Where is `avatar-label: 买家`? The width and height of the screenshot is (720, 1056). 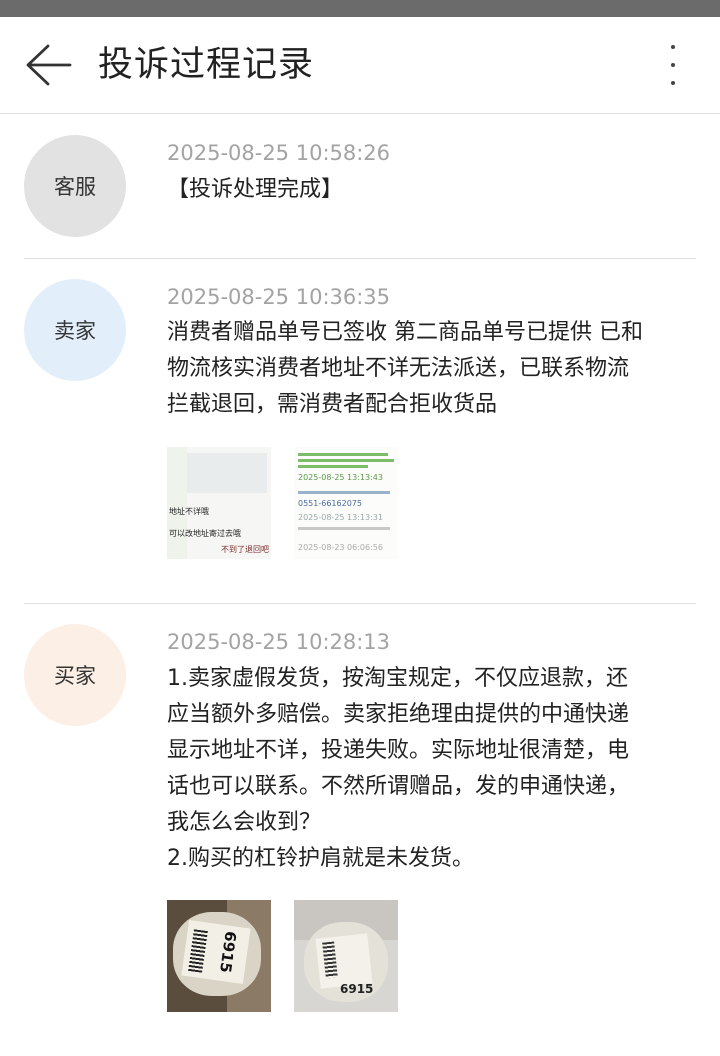
avatar-label: 买家 is located at coordinates (75, 676).